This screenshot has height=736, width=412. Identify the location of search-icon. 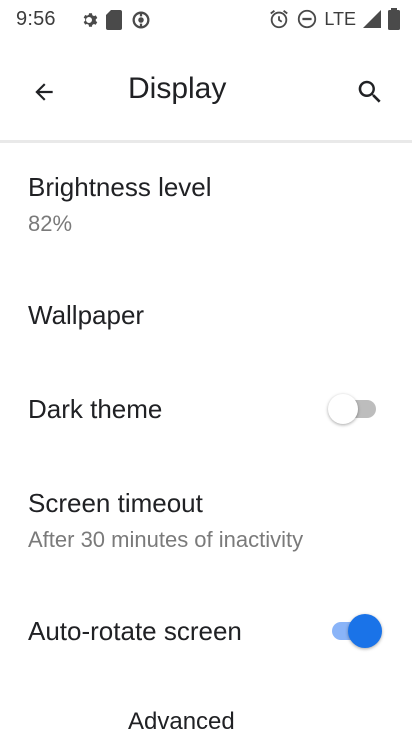
(370, 92).